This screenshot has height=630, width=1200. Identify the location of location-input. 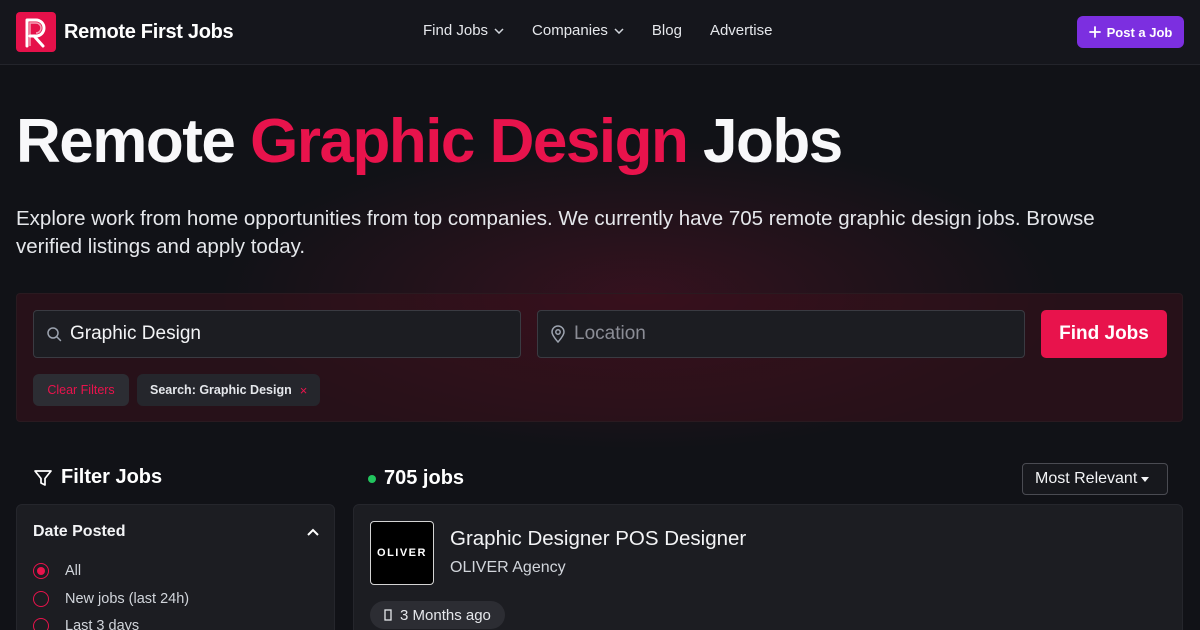
(784, 334).